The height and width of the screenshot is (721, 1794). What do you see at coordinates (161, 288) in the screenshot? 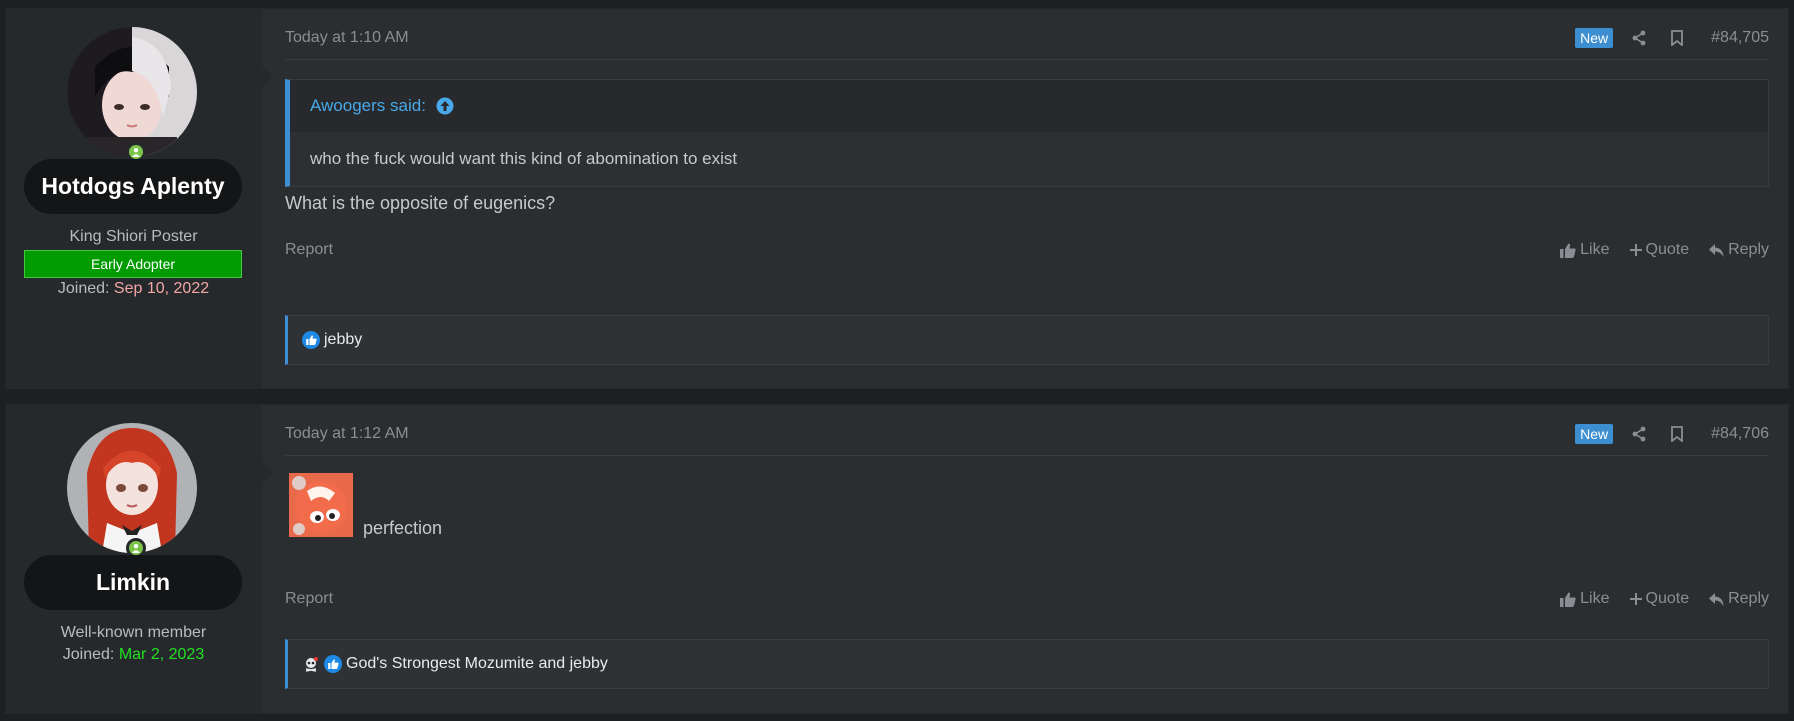
I see `joined-date: Sep 10, 2022` at bounding box center [161, 288].